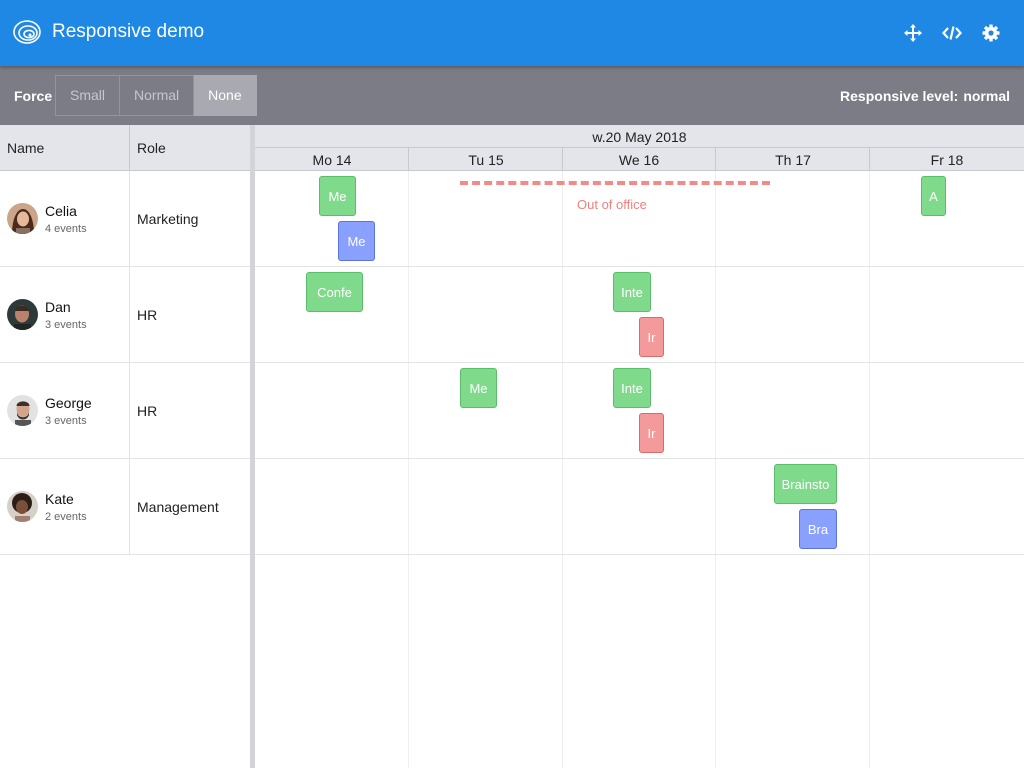  I want to click on responsive-level: Responsive level: normal, so click(925, 96).